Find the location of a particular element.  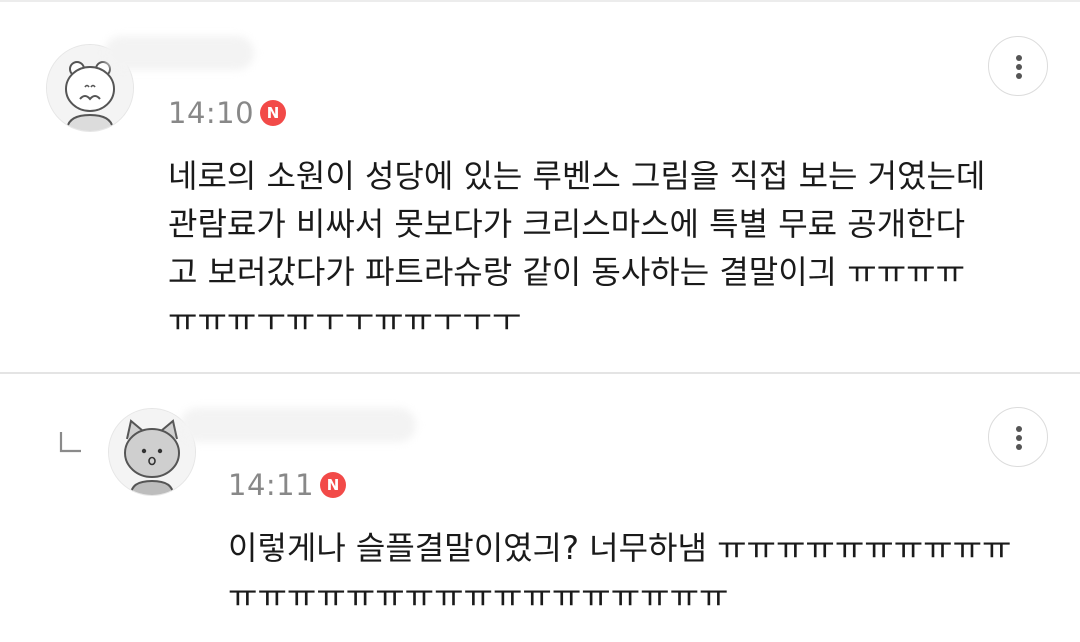

comment-line: 네로의 소원이 성당에 있는 루벤스 그림을 직접 보는 거였는데 is located at coordinates (577, 176).